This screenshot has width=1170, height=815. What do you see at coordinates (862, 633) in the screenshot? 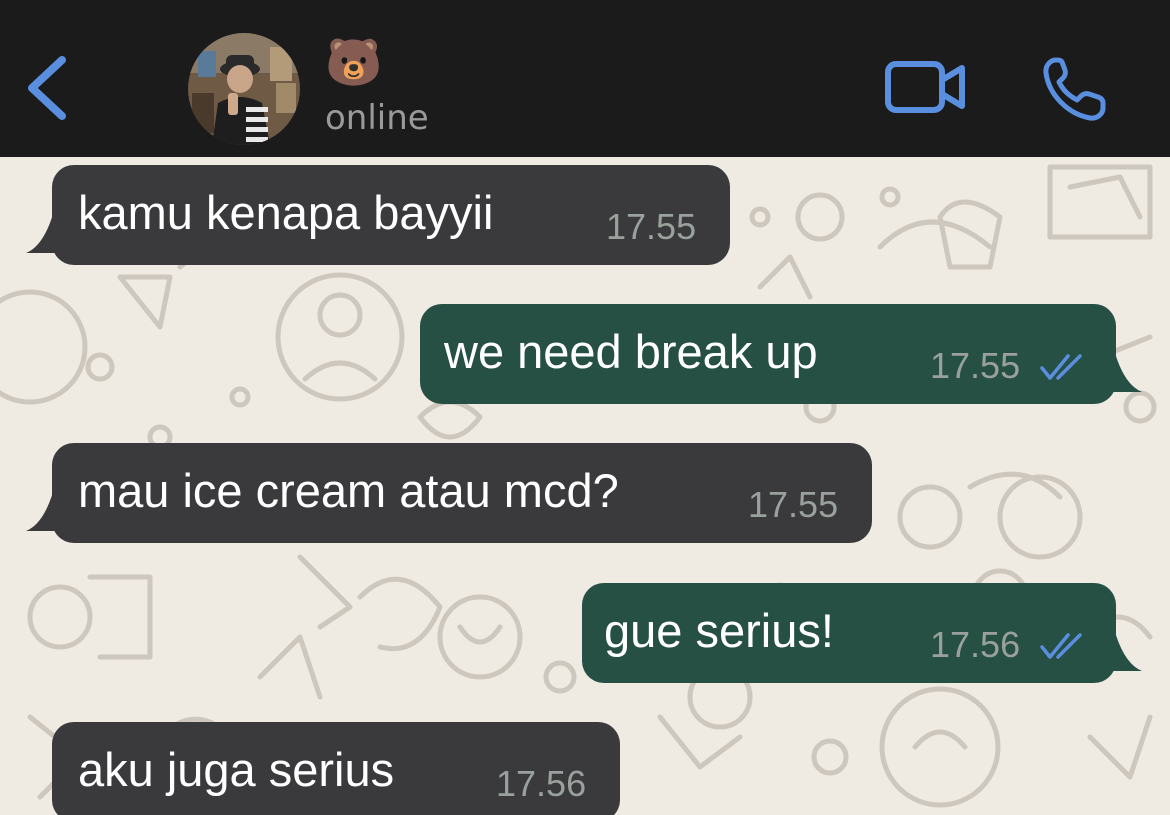
I see `message-bubble-outgoing: gue serius! 17.56` at bounding box center [862, 633].